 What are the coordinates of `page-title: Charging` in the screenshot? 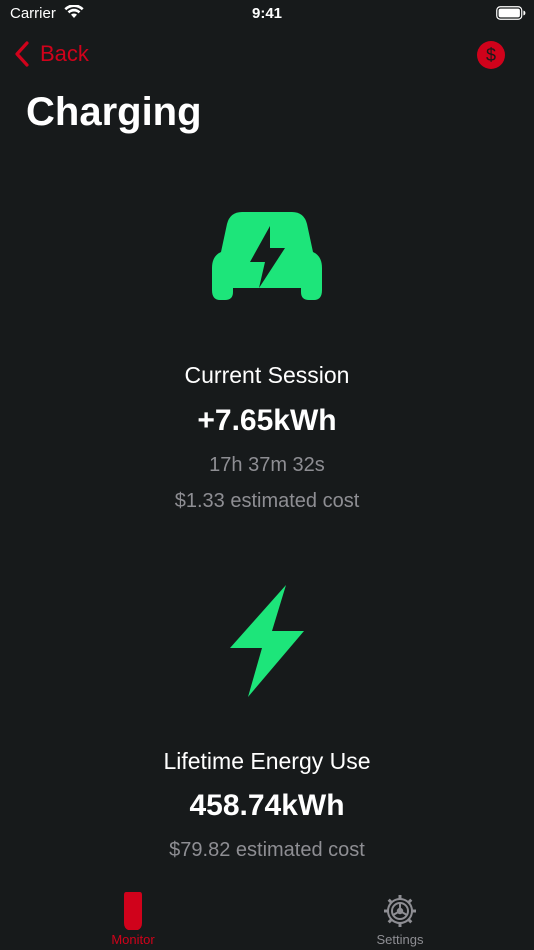 It's located at (114, 112).